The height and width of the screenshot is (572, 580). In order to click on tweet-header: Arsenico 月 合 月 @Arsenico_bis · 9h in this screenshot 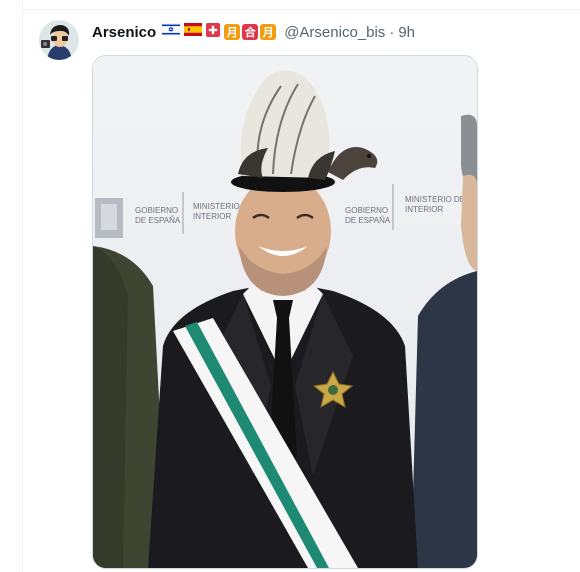, I will do `click(253, 32)`.